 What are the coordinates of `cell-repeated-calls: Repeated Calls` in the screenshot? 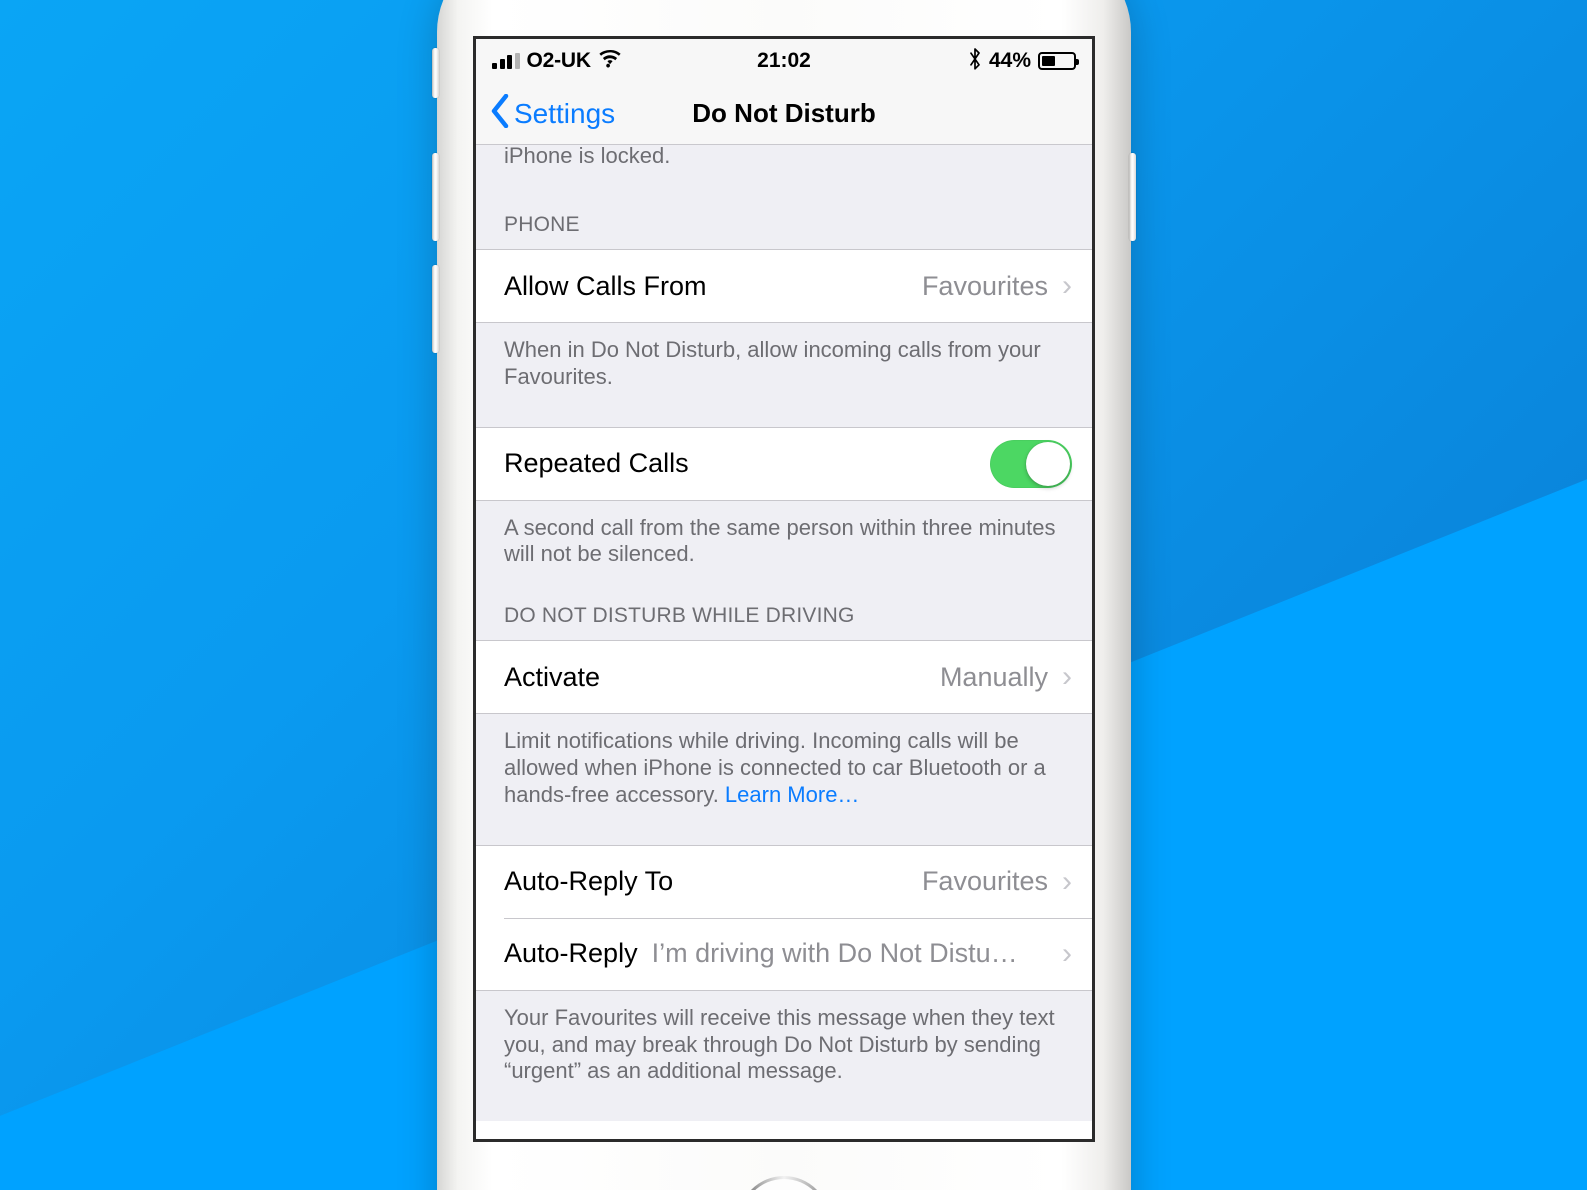 It's located at (784, 463).